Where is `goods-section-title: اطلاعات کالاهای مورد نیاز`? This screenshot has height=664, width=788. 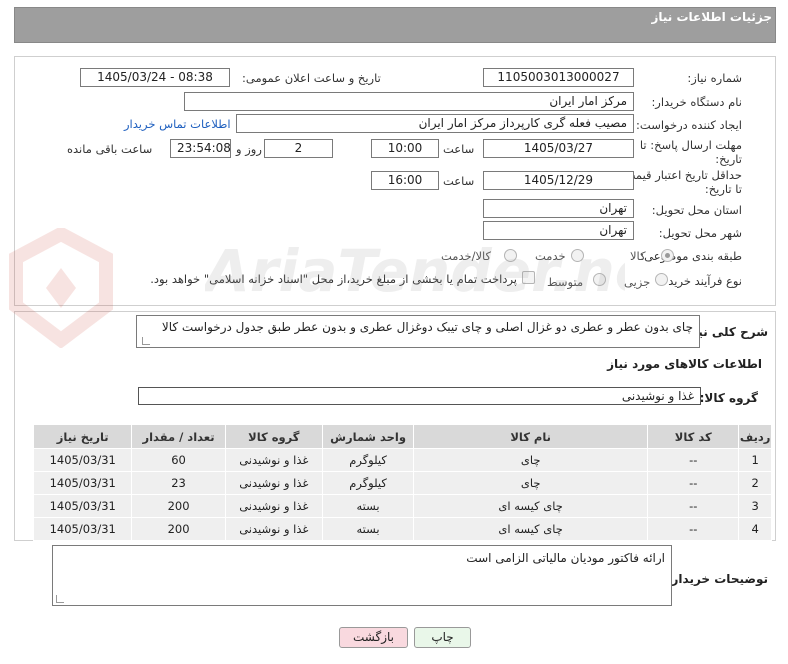
goods-section-title: اطلاعات کالاهای مورد نیاز is located at coordinates (684, 364).